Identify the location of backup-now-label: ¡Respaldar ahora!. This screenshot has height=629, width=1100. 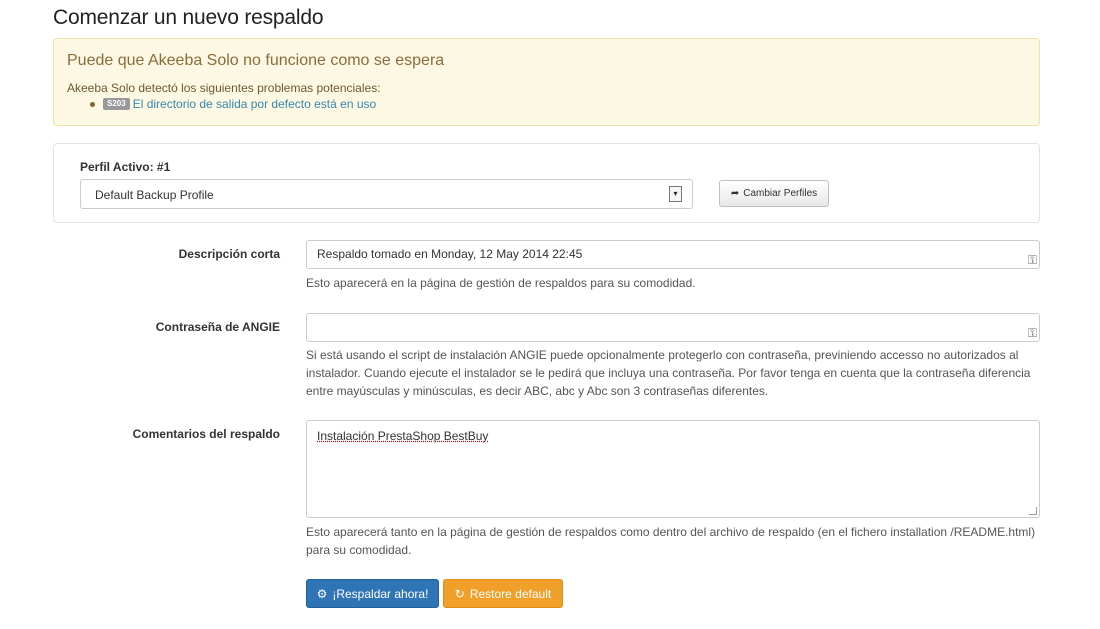
(380, 593).